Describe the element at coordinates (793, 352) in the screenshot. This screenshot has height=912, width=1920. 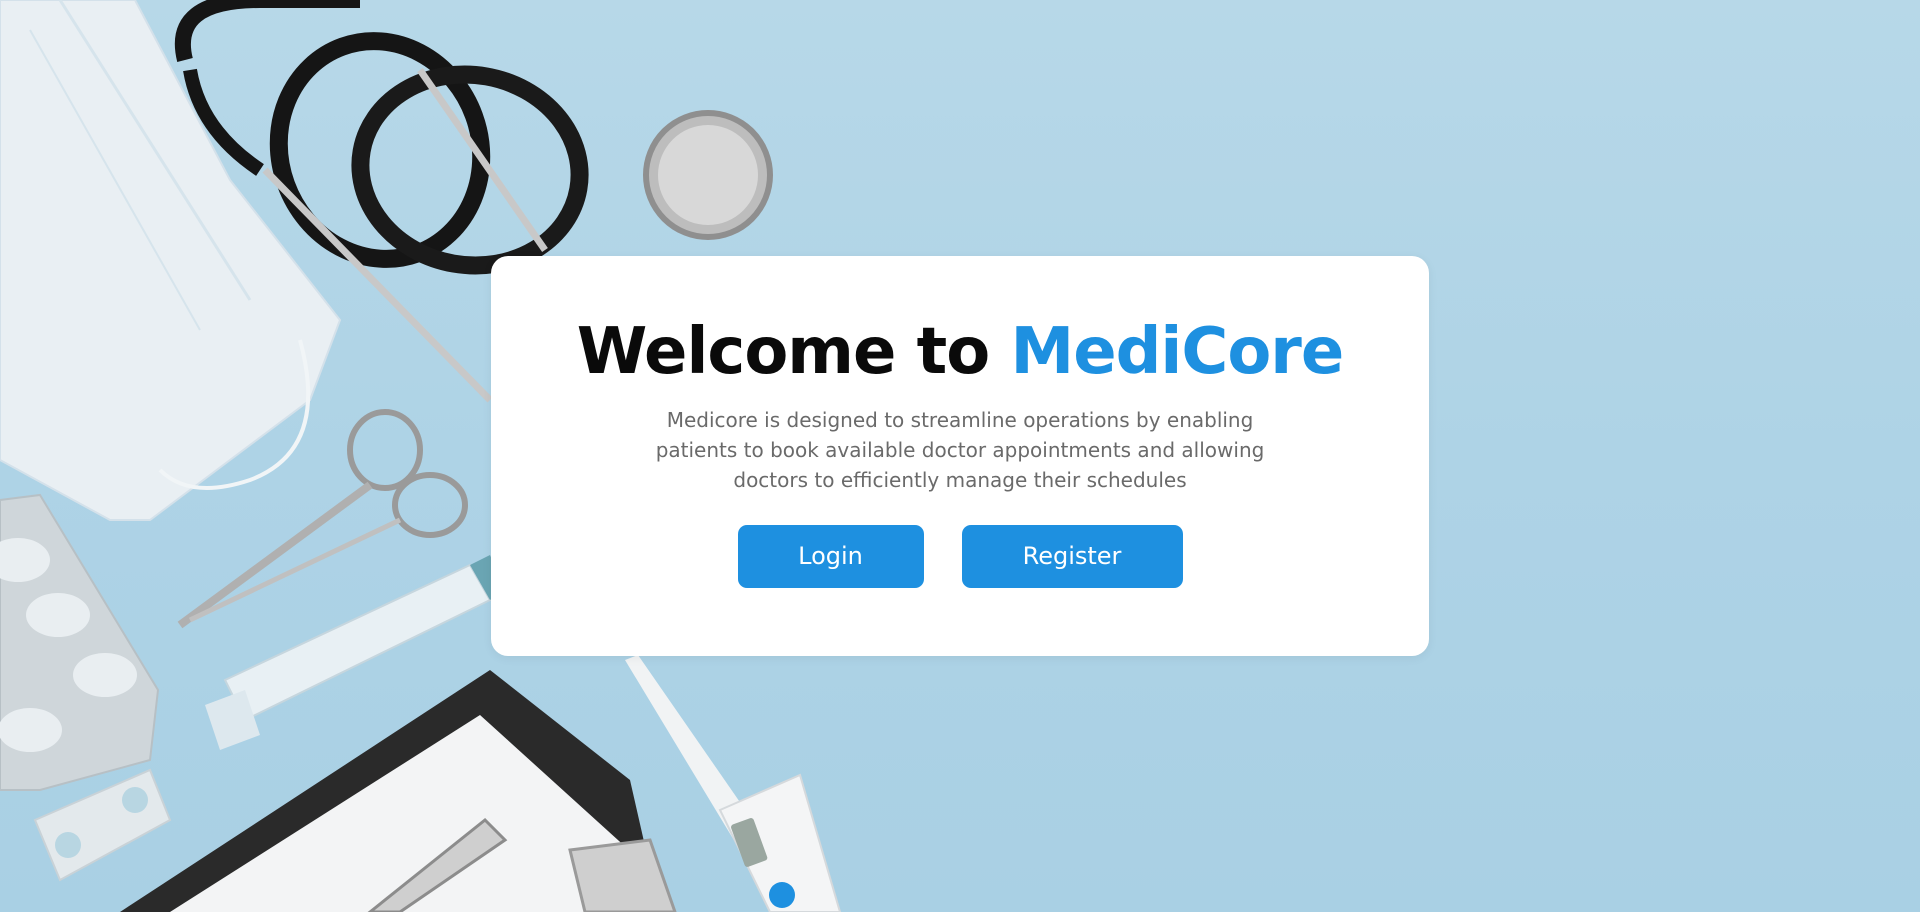
I see `title-prefix: Welcome to` at that location.